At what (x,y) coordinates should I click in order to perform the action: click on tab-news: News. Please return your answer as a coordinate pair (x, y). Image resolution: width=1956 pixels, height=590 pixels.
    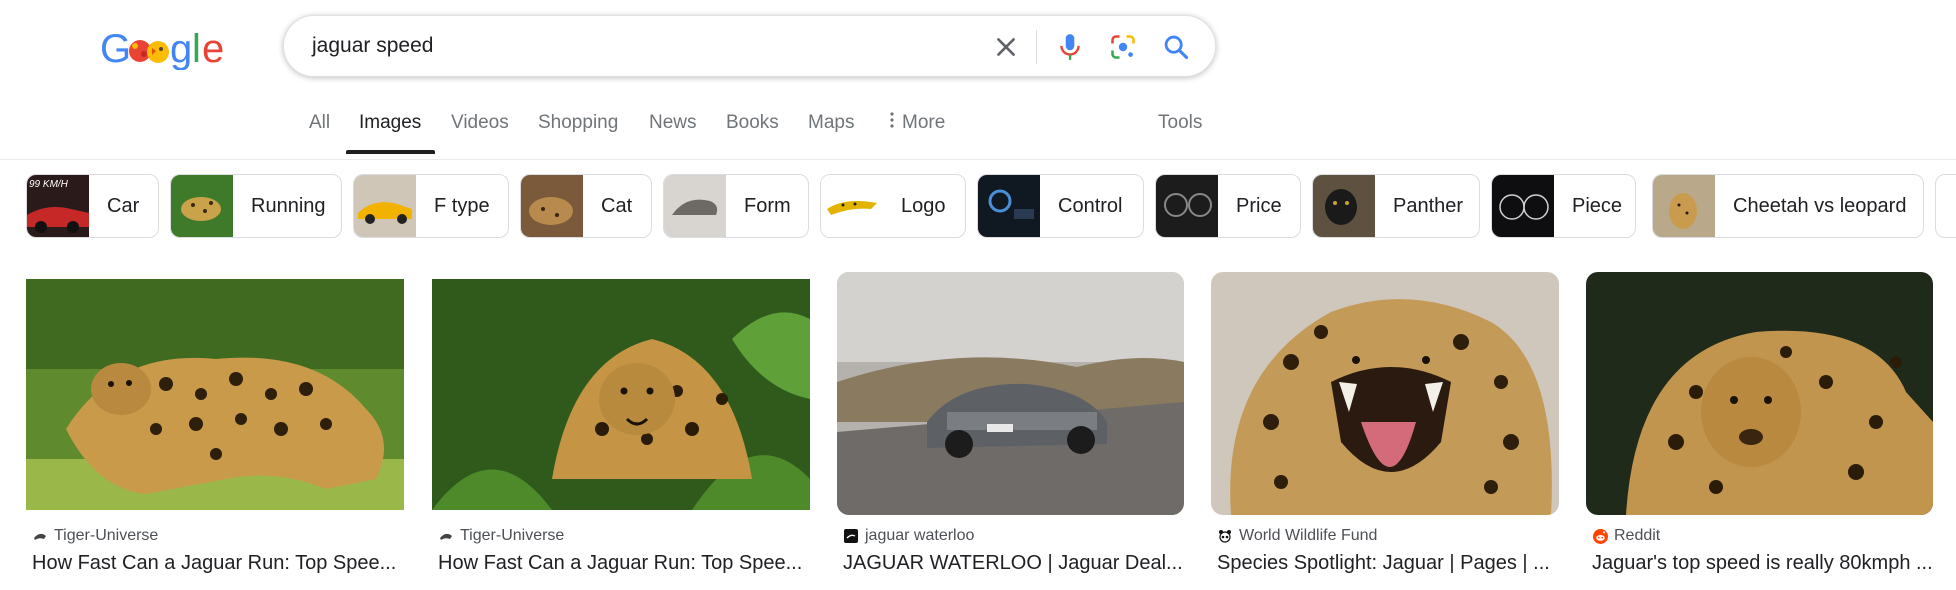
    Looking at the image, I should click on (673, 123).